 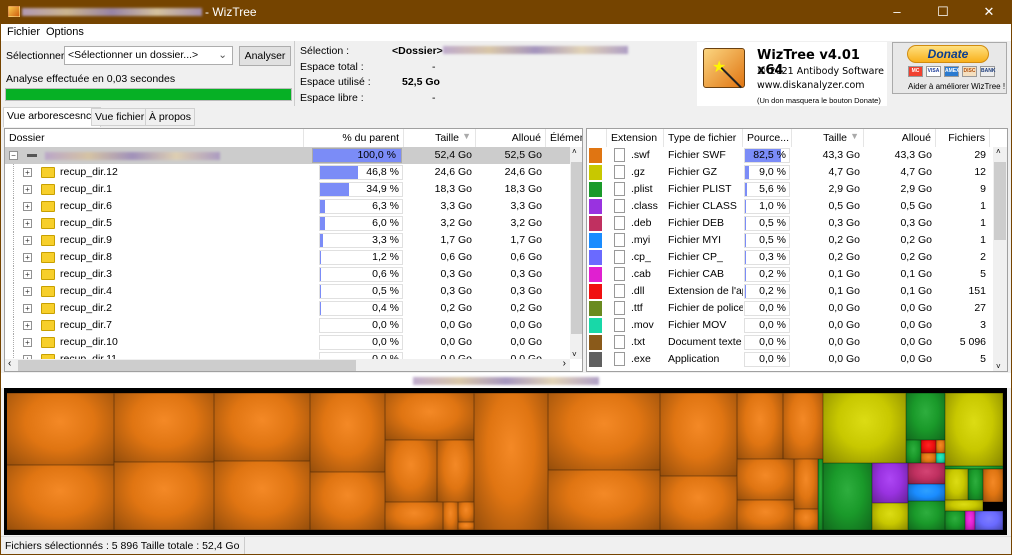 What do you see at coordinates (287, 223) in the screenshot?
I see `tree-row: + recup_dir.5 6,0 % 3,2 Go 3,2 Go` at bounding box center [287, 223].